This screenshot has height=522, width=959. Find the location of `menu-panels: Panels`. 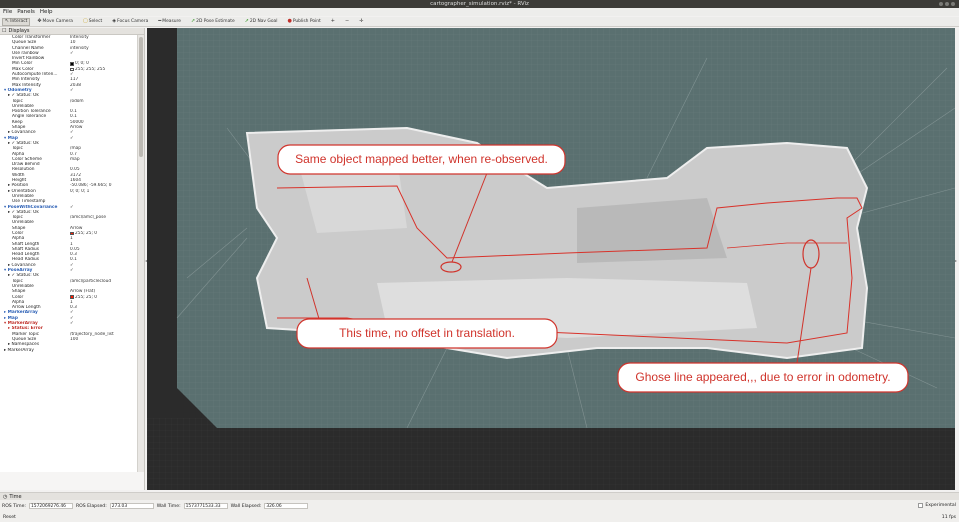

menu-panels: Panels is located at coordinates (26, 12).